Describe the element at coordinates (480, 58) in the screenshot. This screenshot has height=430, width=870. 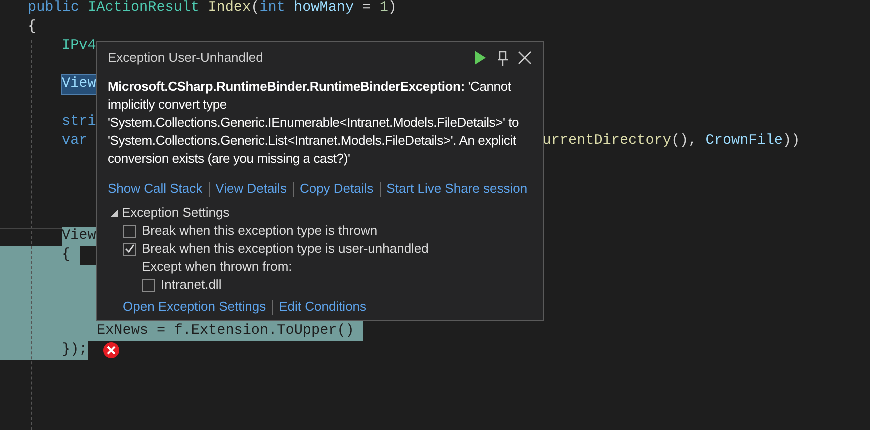
I see `continue-icon` at that location.